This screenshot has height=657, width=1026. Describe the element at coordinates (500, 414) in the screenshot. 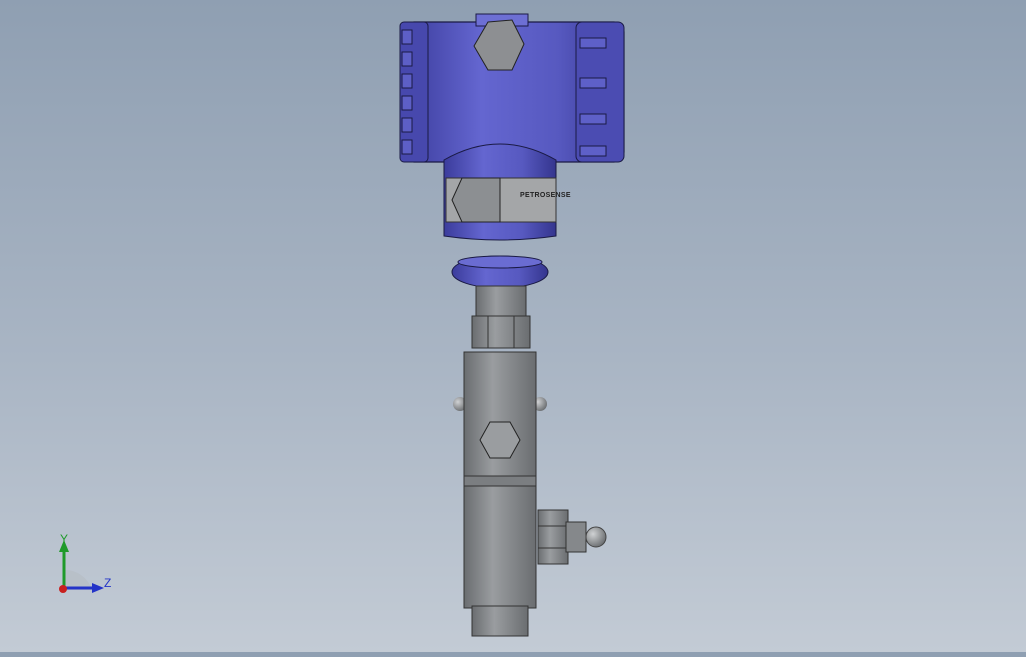

I see `valve-block-upper` at that location.